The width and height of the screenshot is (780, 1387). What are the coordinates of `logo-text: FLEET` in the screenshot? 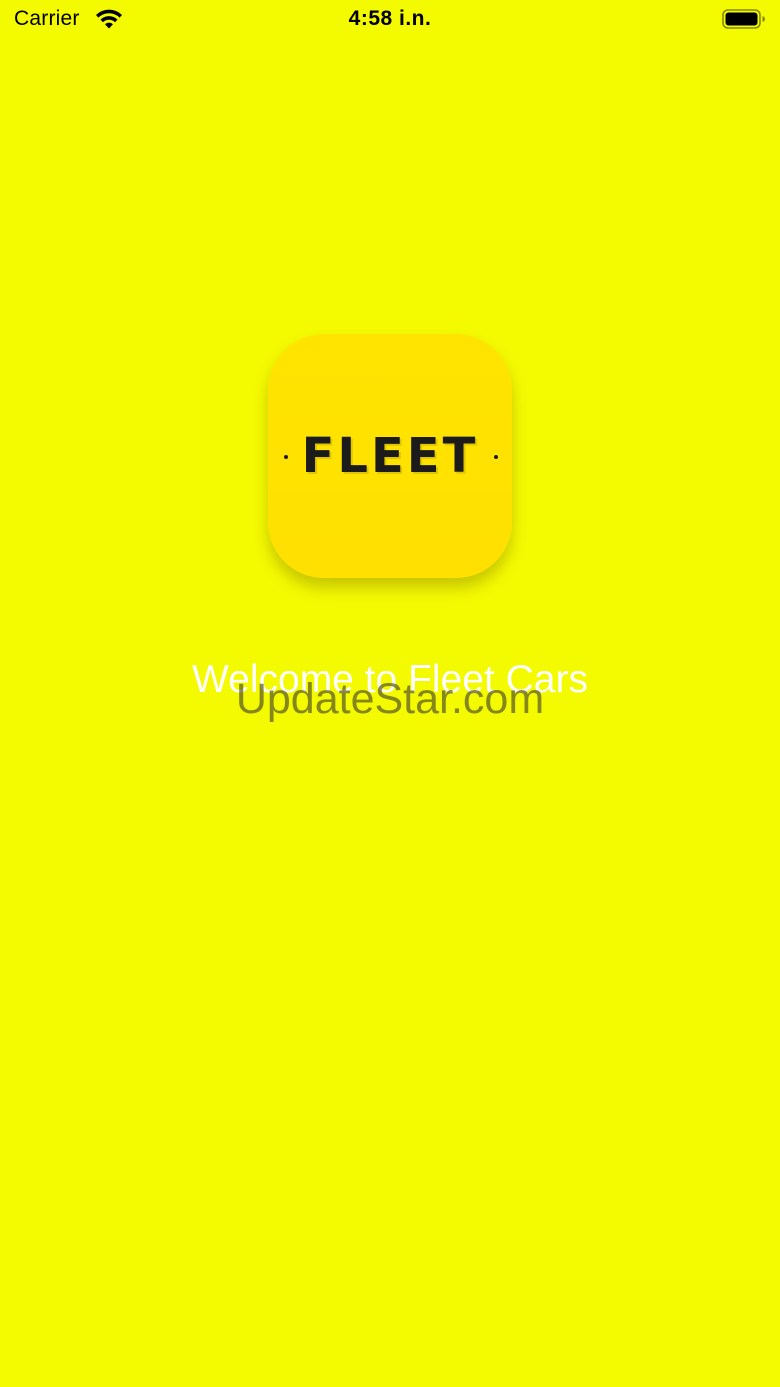 It's located at (390, 456).